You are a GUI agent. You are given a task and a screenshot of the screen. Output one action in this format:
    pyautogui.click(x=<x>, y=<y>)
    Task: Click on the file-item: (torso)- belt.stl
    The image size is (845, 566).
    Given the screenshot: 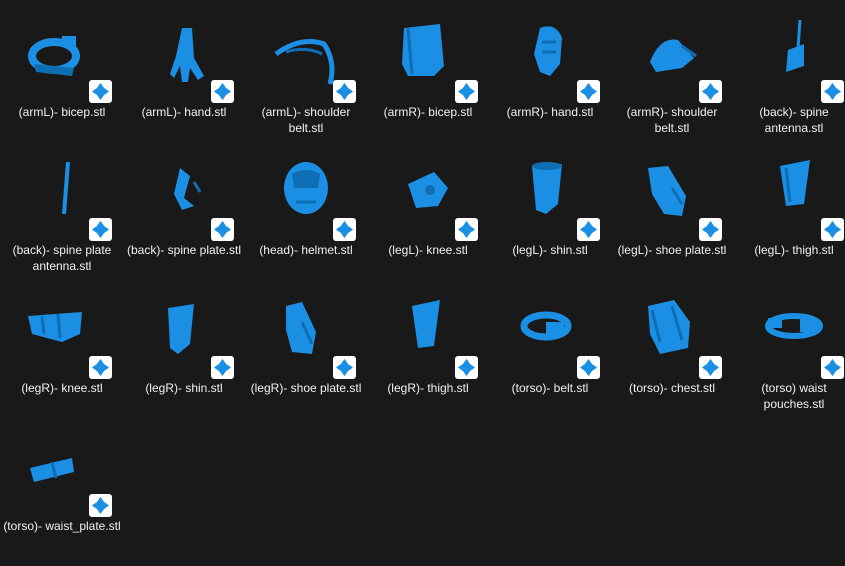 What is the action you would take?
    pyautogui.click(x=550, y=339)
    